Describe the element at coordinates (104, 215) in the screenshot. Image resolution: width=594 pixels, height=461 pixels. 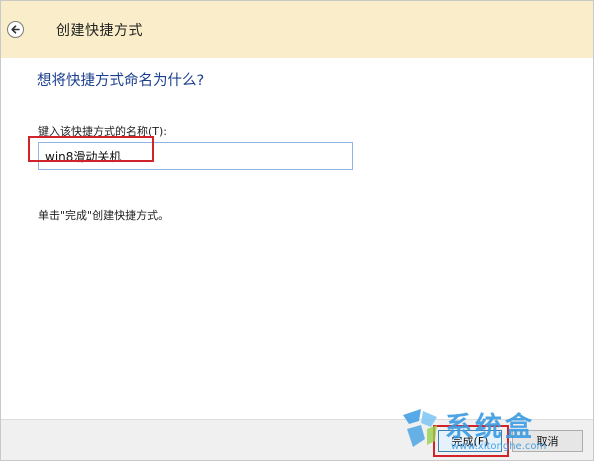
I see `finish-hint-text: 单击"完成"创建快捷方式。` at that location.